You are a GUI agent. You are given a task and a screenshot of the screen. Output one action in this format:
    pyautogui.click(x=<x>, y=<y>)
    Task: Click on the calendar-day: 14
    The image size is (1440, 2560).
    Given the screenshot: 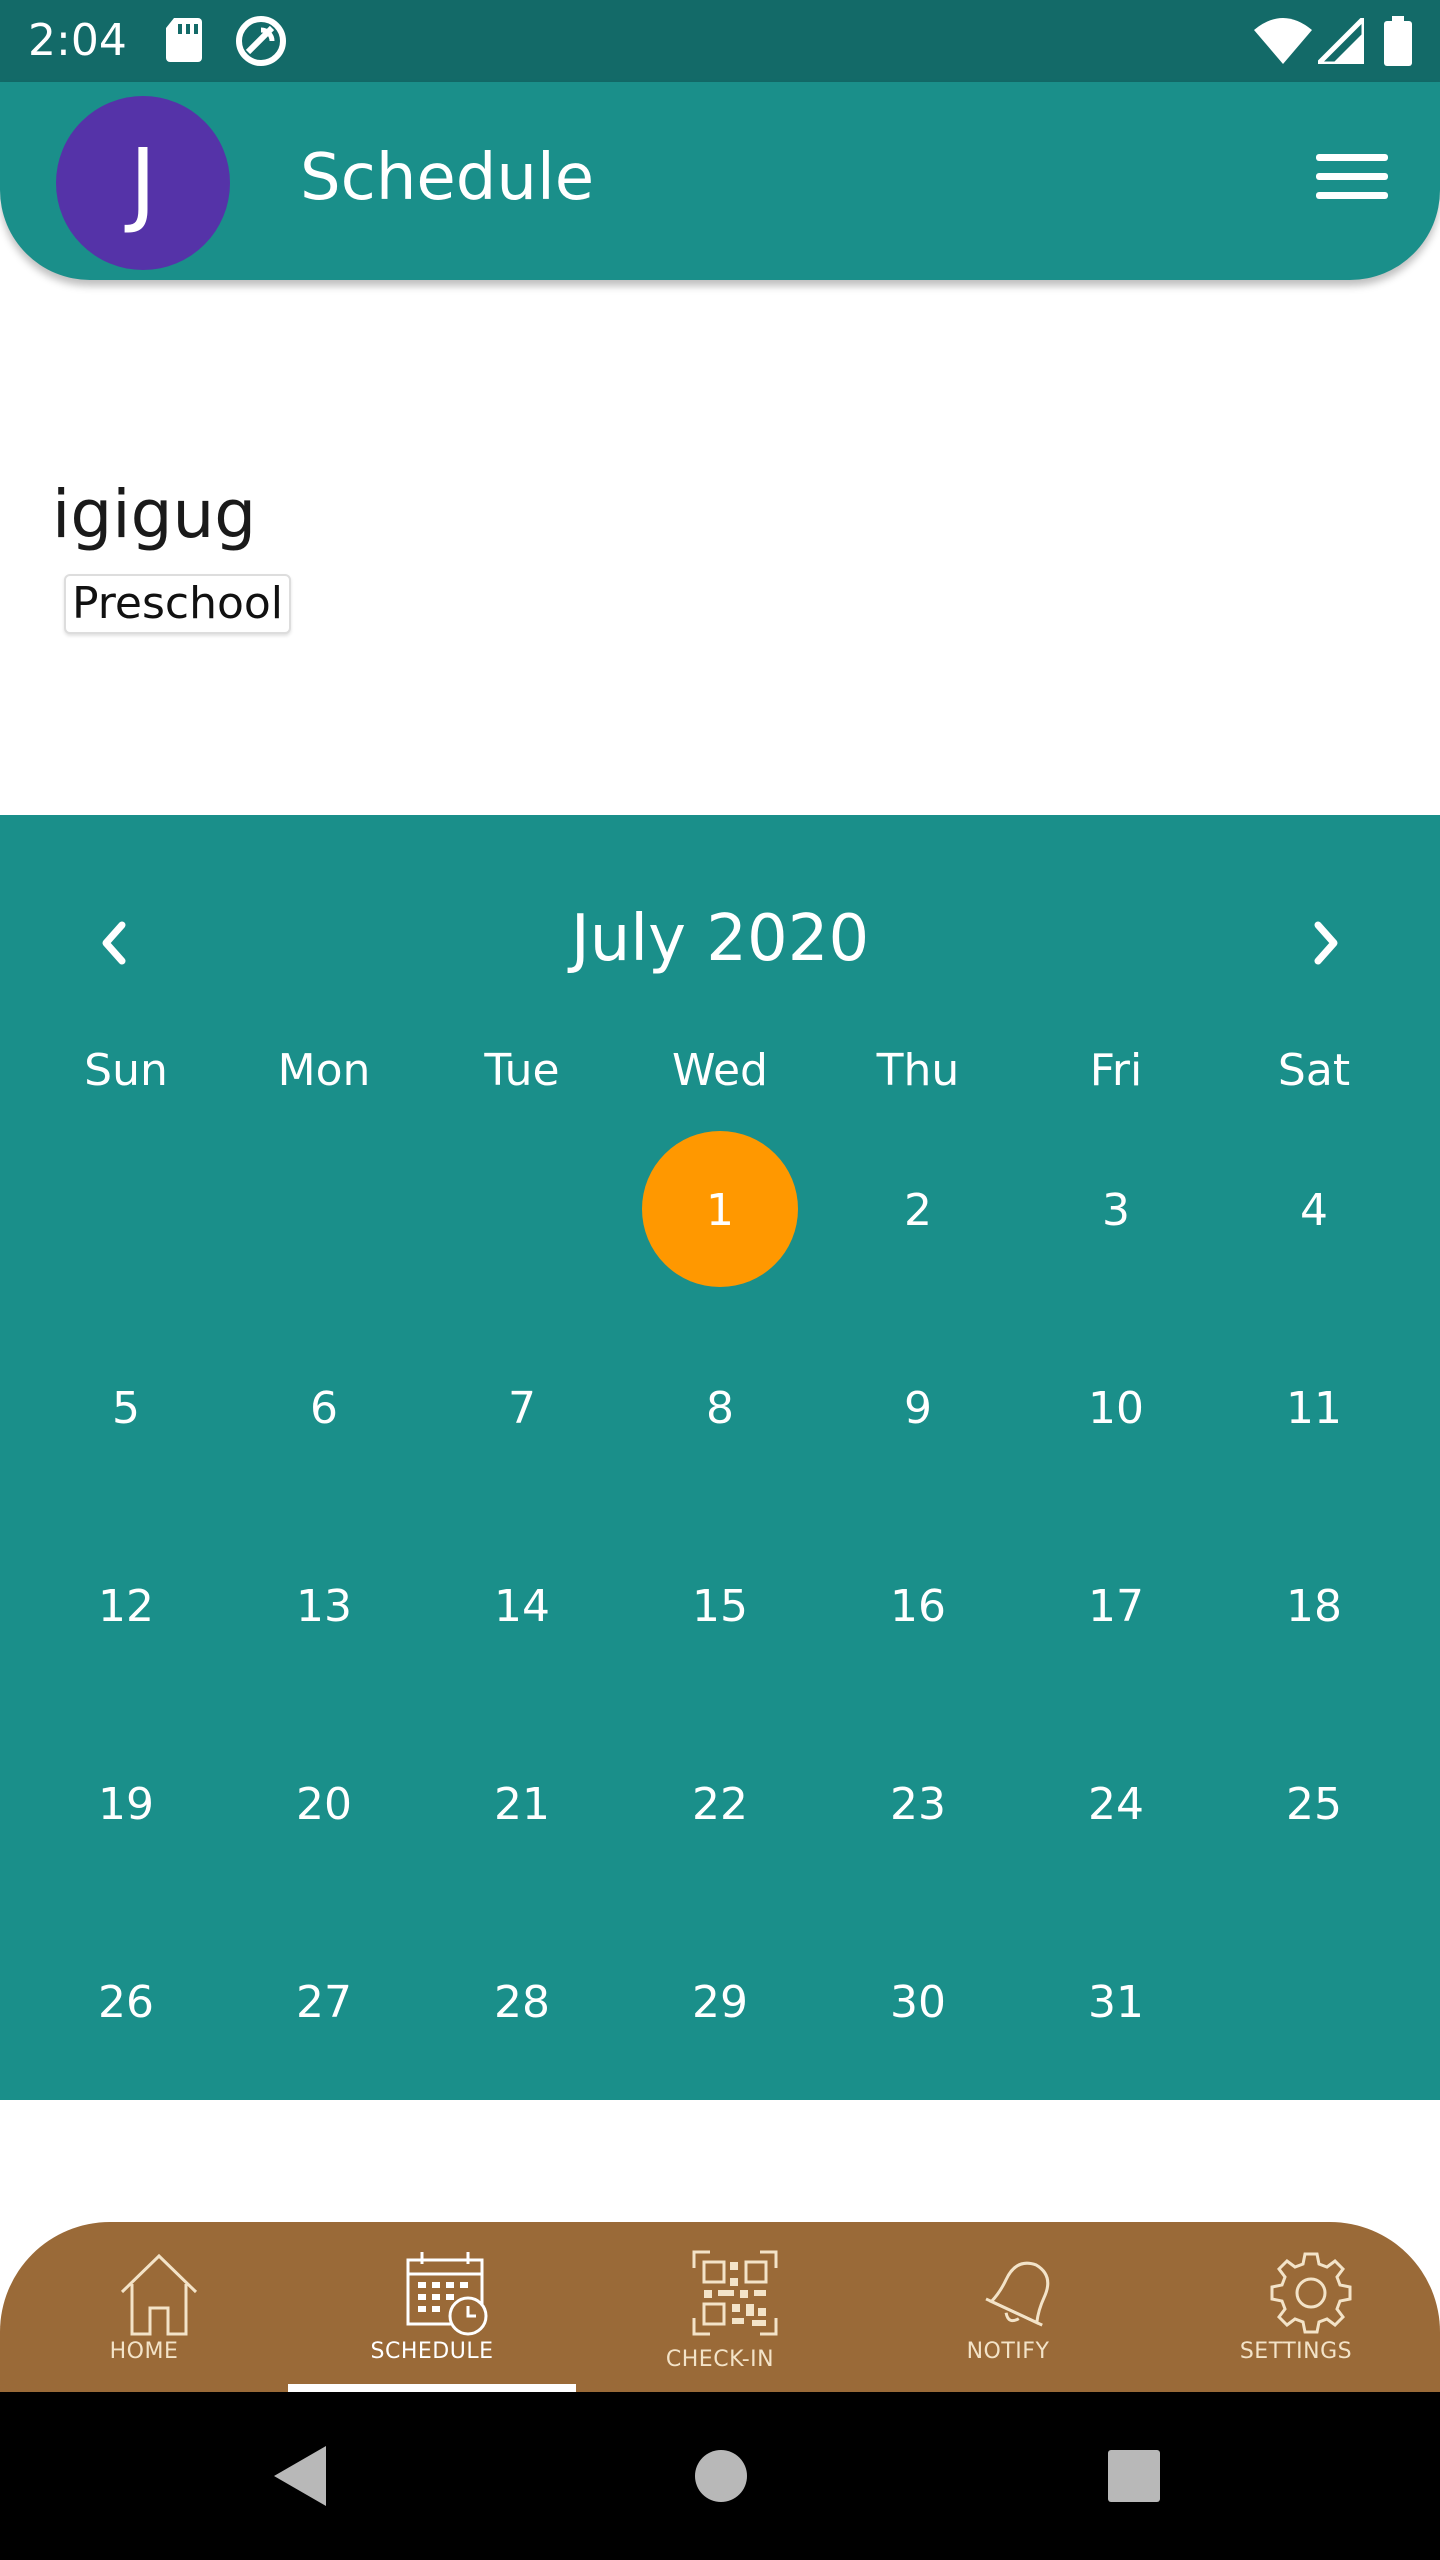 What is the action you would take?
    pyautogui.click(x=522, y=1606)
    